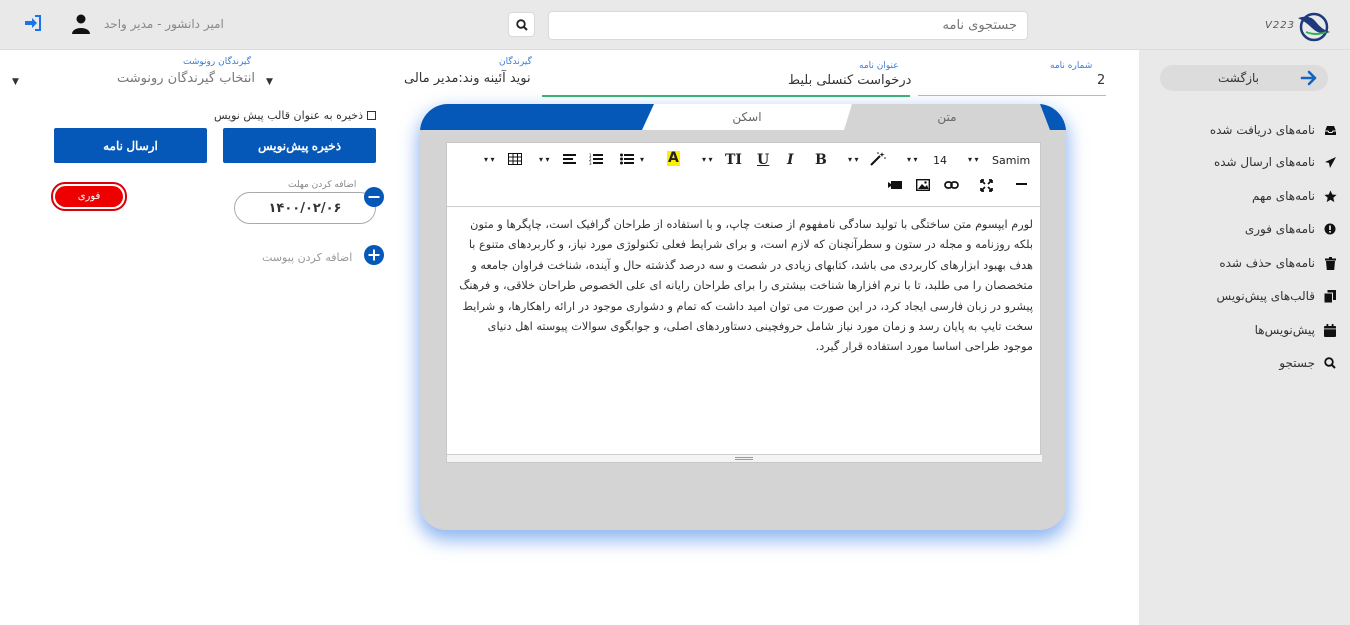 This screenshot has width=1350, height=625. Describe the element at coordinates (1330, 196) in the screenshot. I see `star-icon` at that location.